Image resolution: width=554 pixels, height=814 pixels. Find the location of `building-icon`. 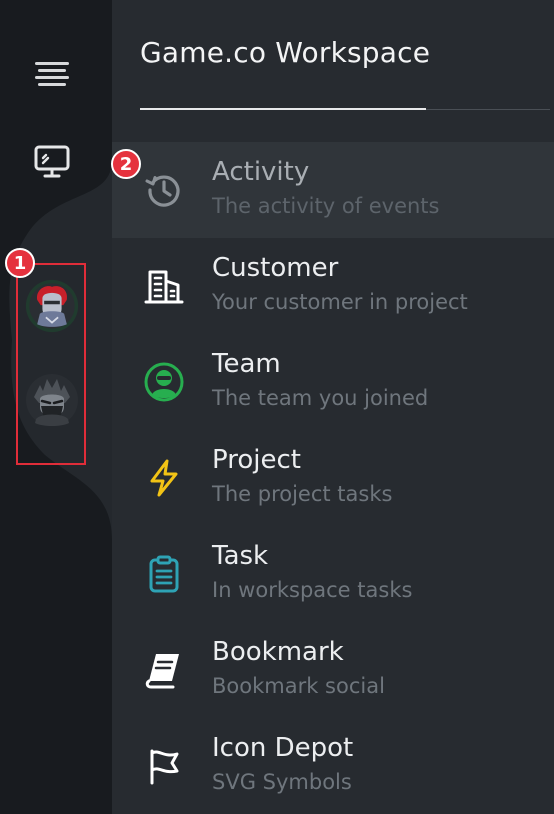

building-icon is located at coordinates (164, 287).